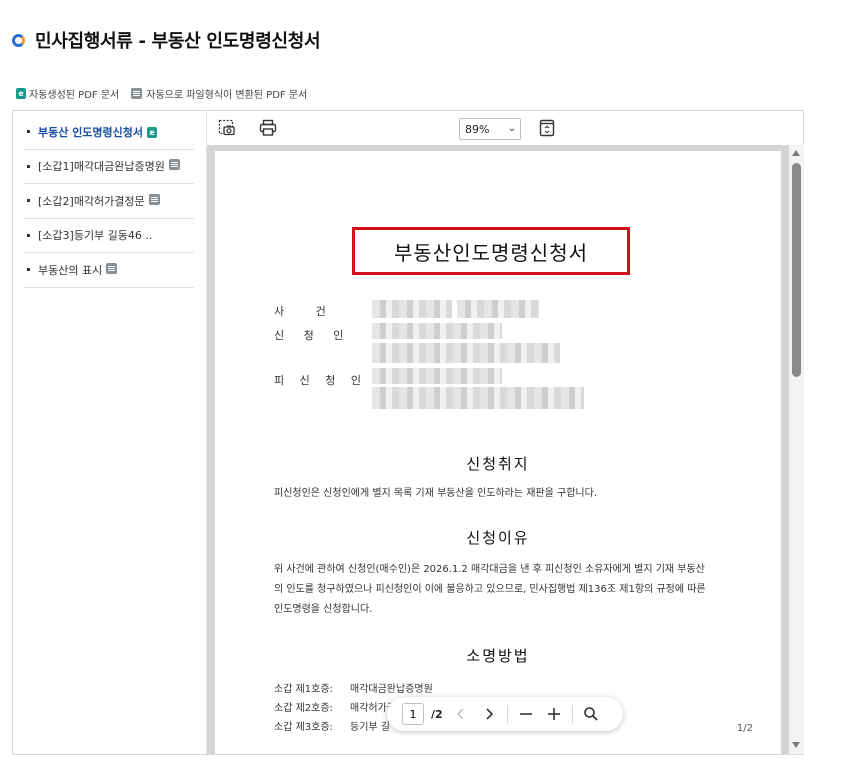 This screenshot has height=769, width=845. Describe the element at coordinates (796, 270) in the screenshot. I see `scroll-thumb` at that location.